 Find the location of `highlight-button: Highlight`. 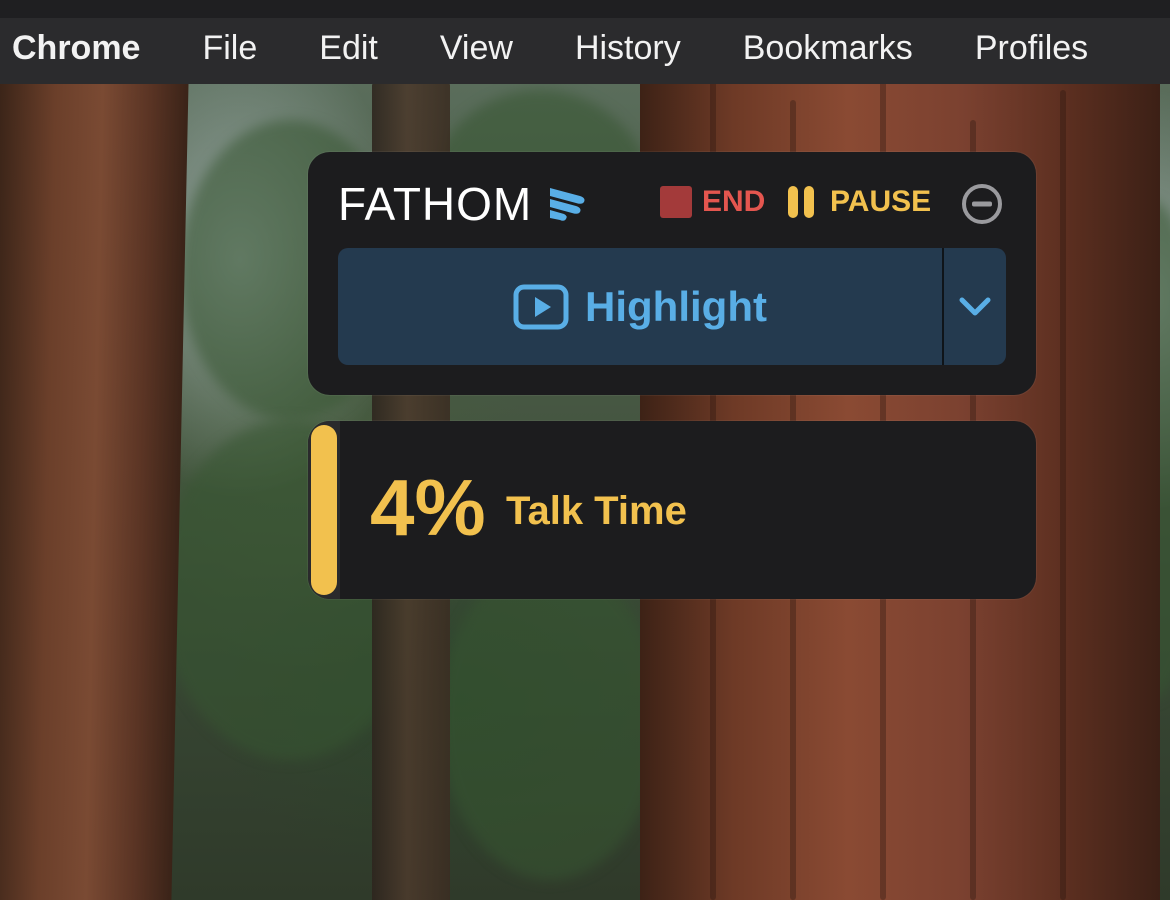

highlight-button: Highlight is located at coordinates (640, 306).